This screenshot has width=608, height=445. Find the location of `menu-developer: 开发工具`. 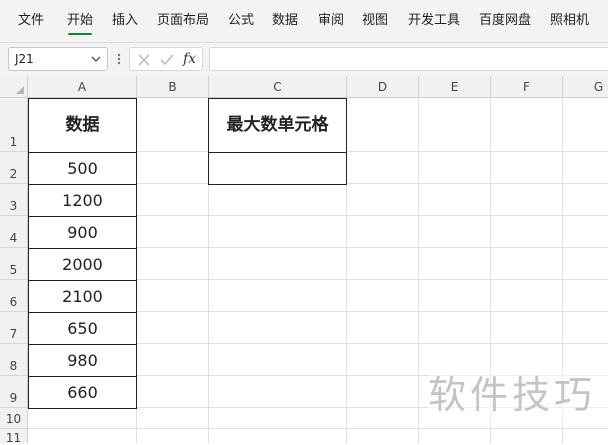

menu-developer: 开发工具 is located at coordinates (434, 21).